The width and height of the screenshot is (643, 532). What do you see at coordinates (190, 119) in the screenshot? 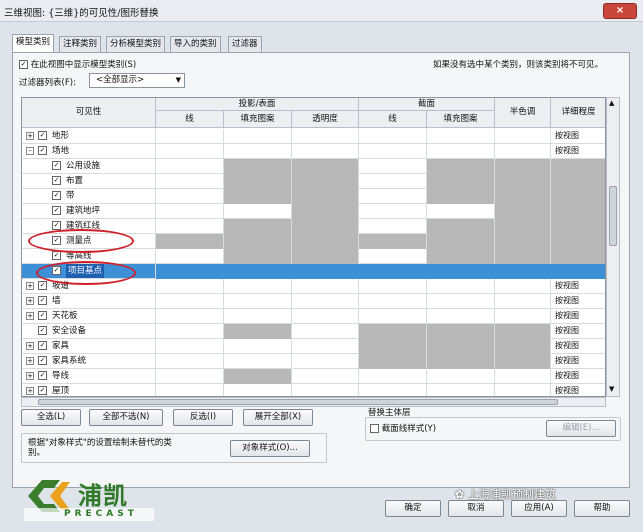
I see `subheader-projection-lines: 线` at bounding box center [190, 119].